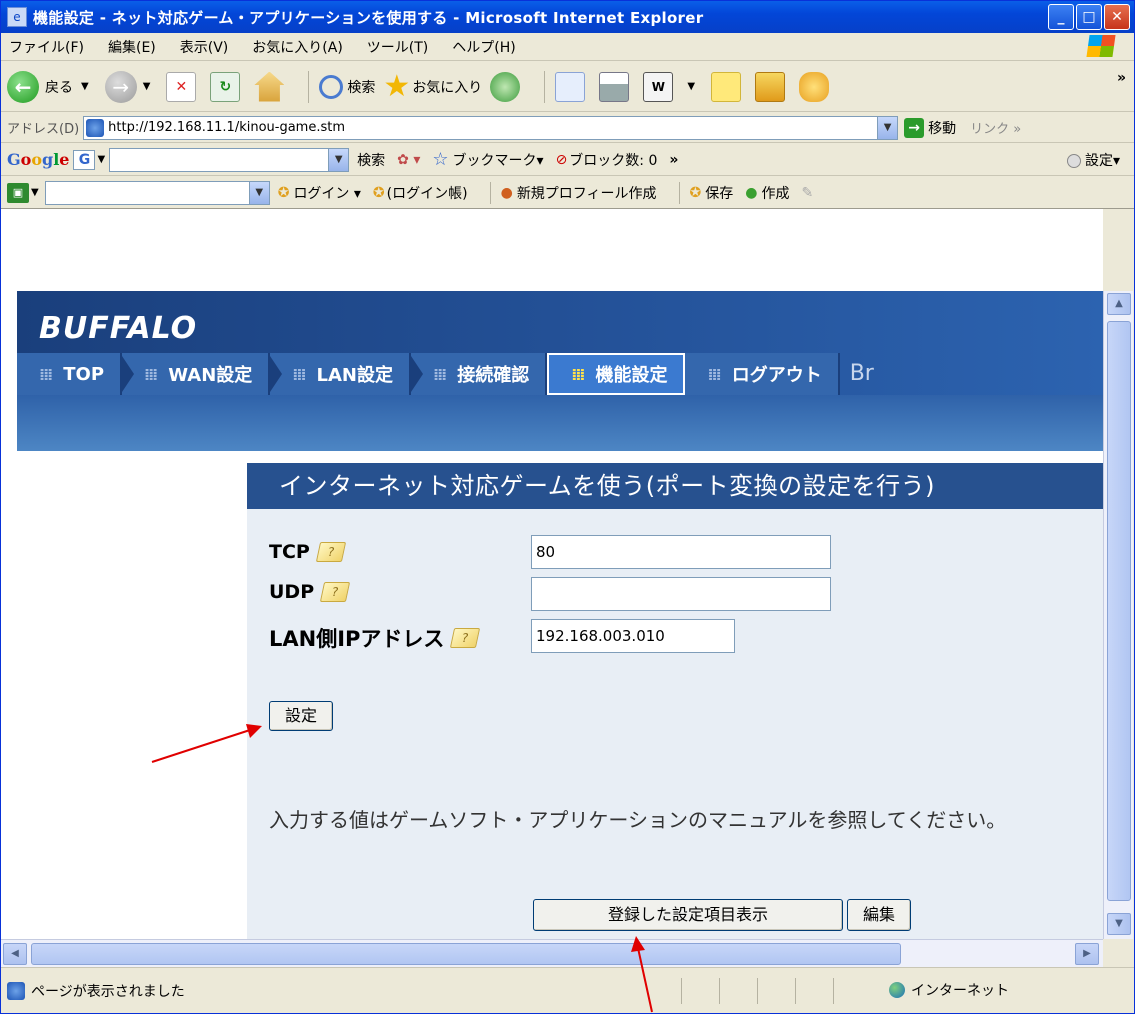 This screenshot has height=1014, width=1135. Describe the element at coordinates (339, 374) in the screenshot. I see `nav-tab-lan: ⁞⁞⁞ LAN設定` at that location.